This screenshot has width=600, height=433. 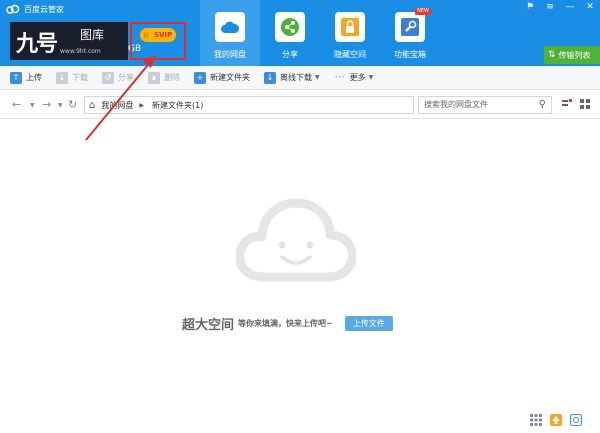 I want to click on watermark-url: www.9ht.com, so click(x=80, y=51).